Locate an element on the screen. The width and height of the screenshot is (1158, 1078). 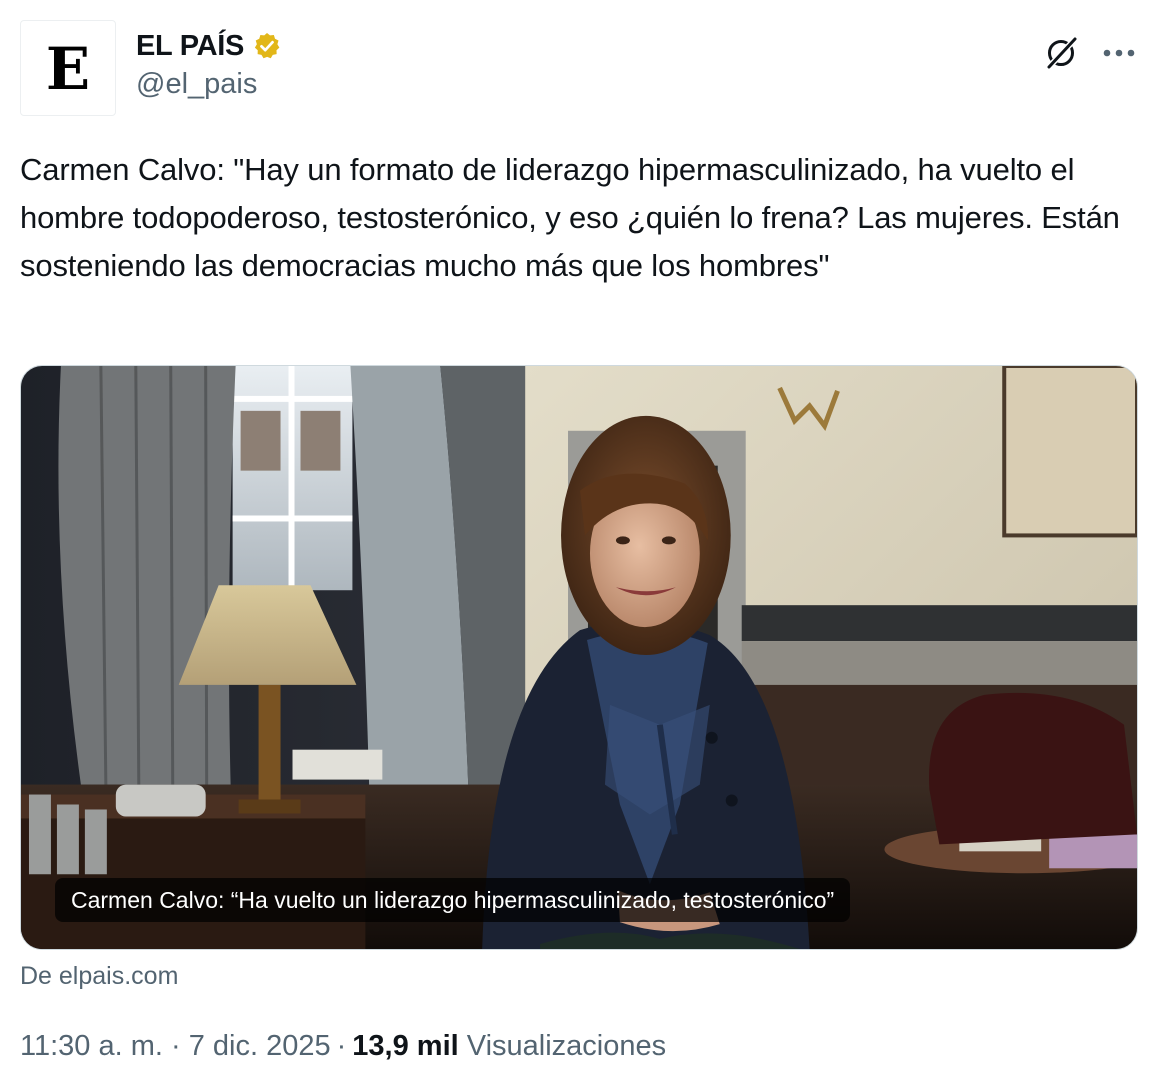
account-handle: @el_pais is located at coordinates (196, 84).